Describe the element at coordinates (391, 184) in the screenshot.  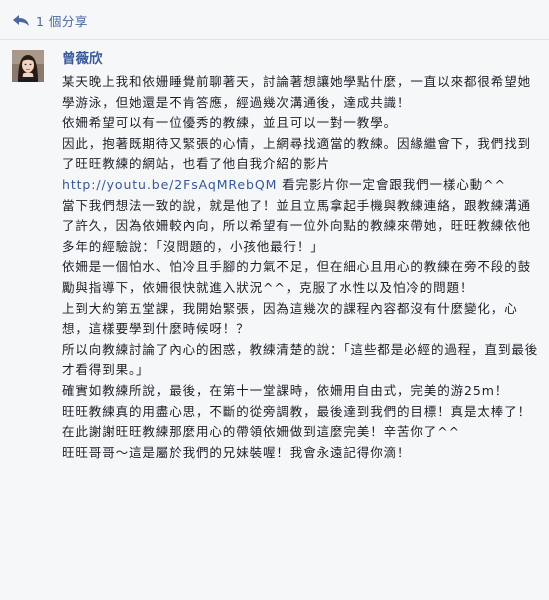
I see `comment-text: 看完影片你一定會跟我們一樣心動^^` at that location.